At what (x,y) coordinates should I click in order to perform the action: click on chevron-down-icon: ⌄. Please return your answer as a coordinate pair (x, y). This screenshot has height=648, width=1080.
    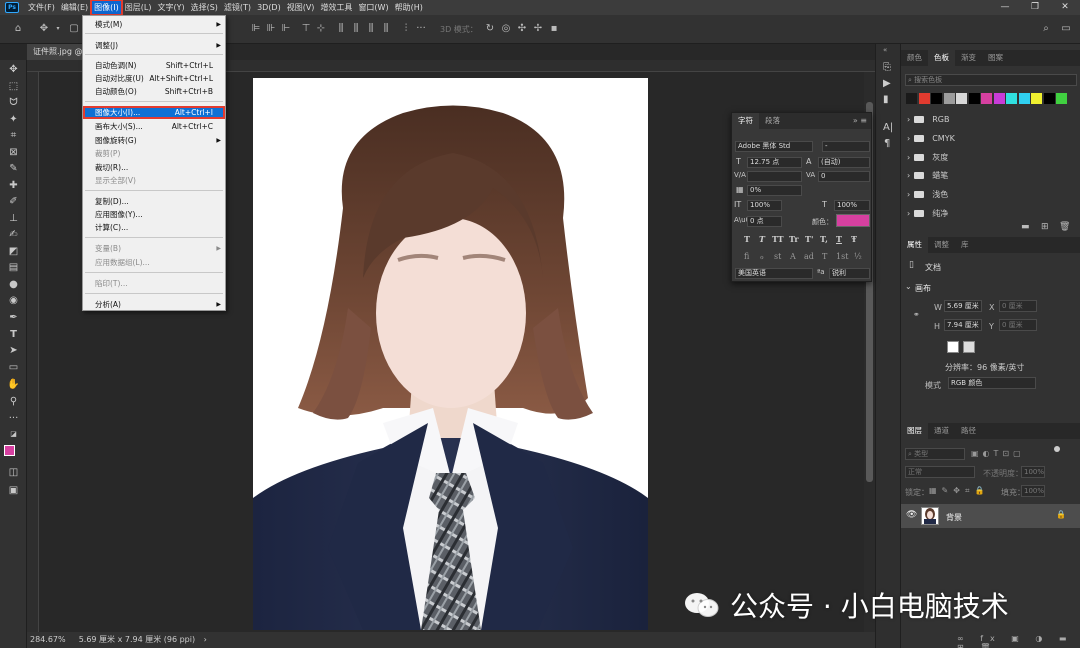
    Looking at the image, I should click on (908, 286).